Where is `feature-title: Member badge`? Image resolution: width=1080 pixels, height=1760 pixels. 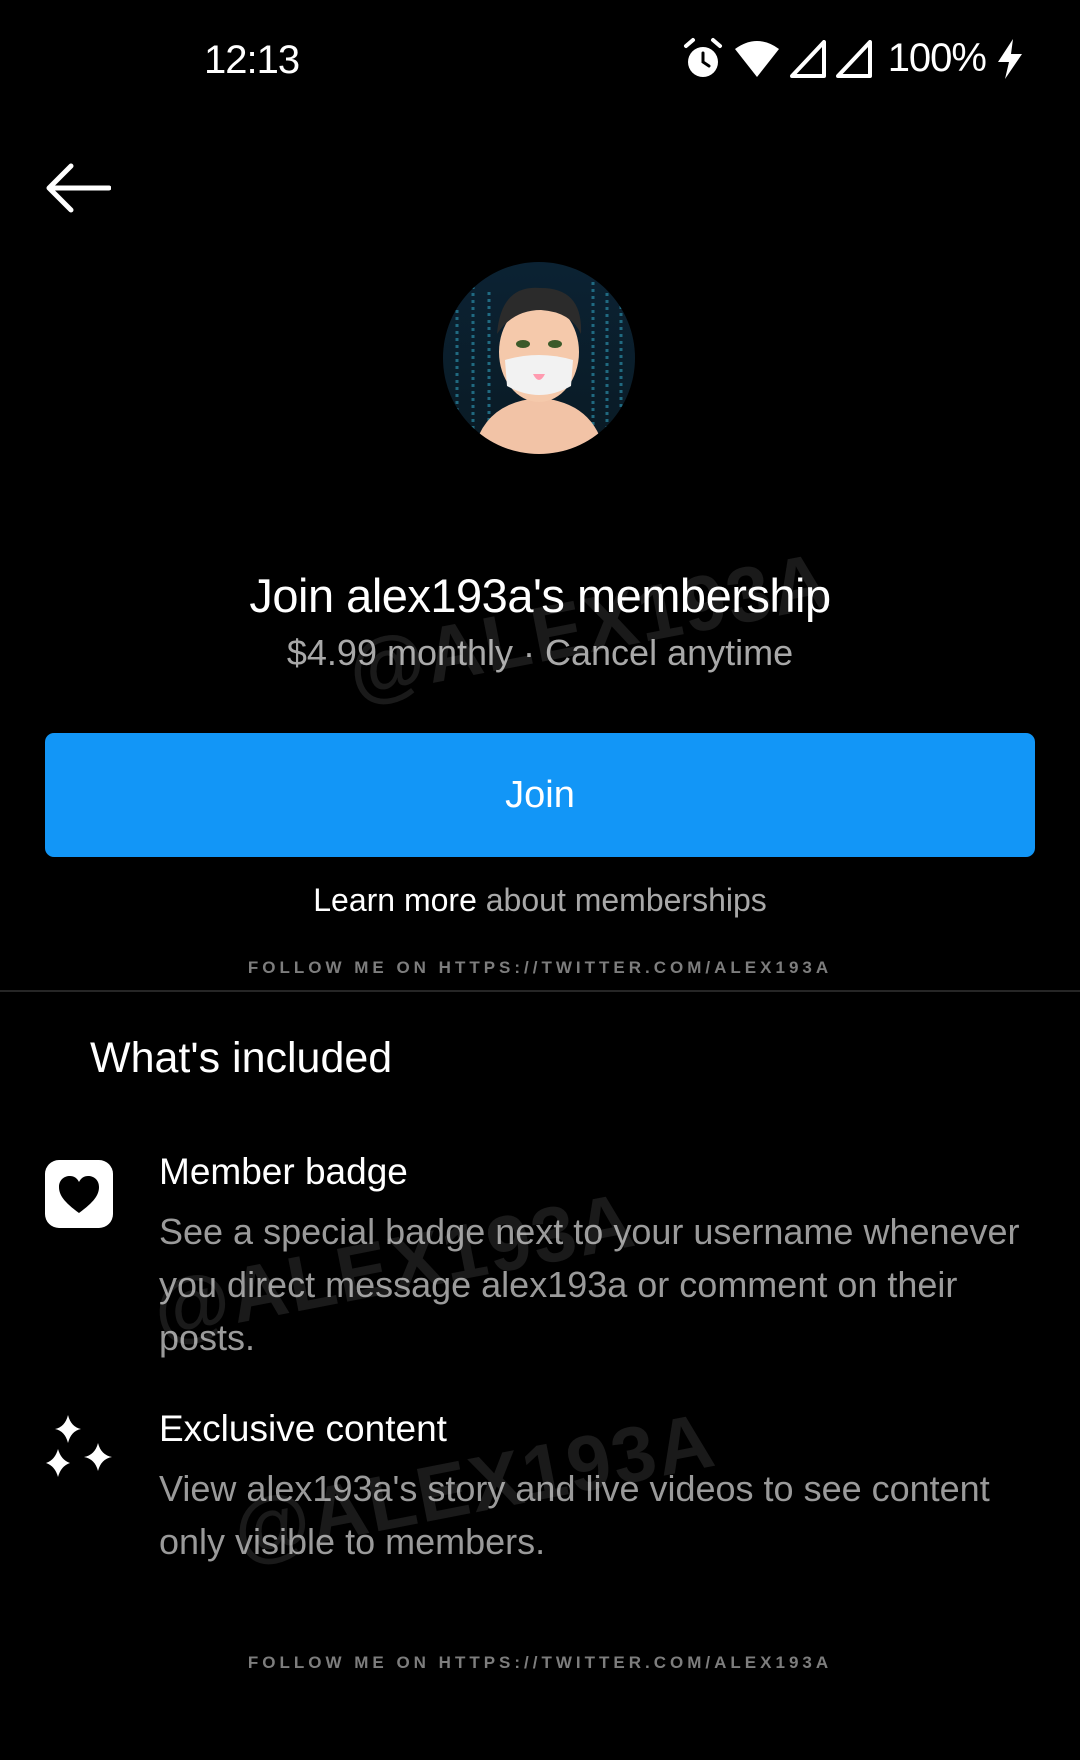
feature-title: Member badge is located at coordinates (283, 1171).